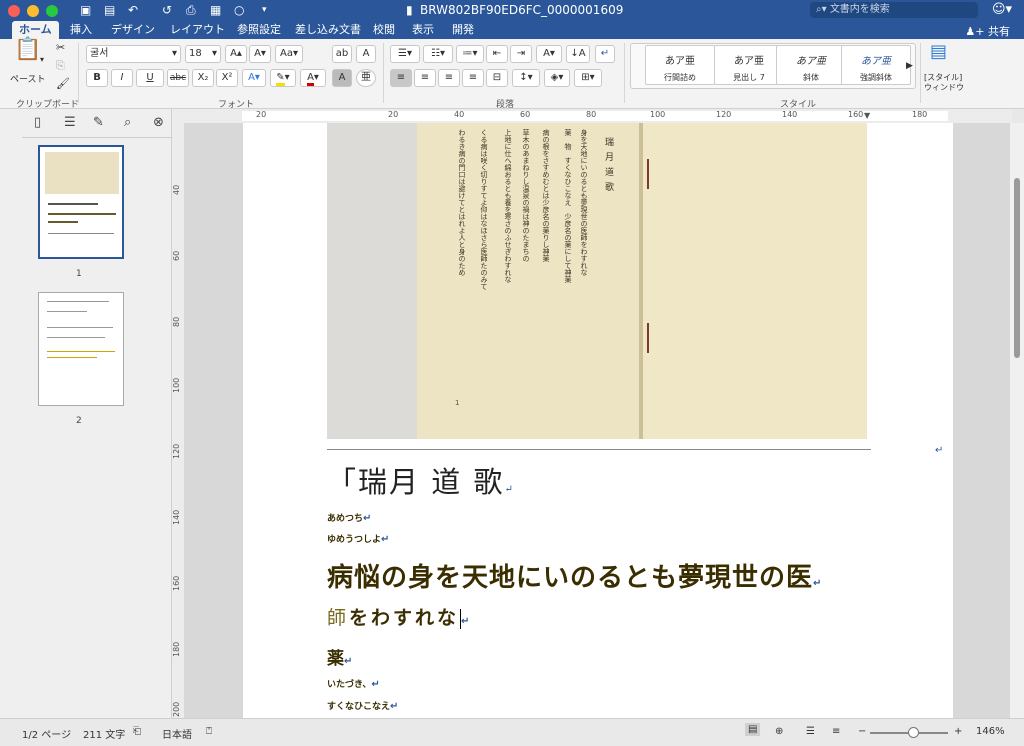  I want to click on indent-marker-icon: ▼, so click(867, 115).